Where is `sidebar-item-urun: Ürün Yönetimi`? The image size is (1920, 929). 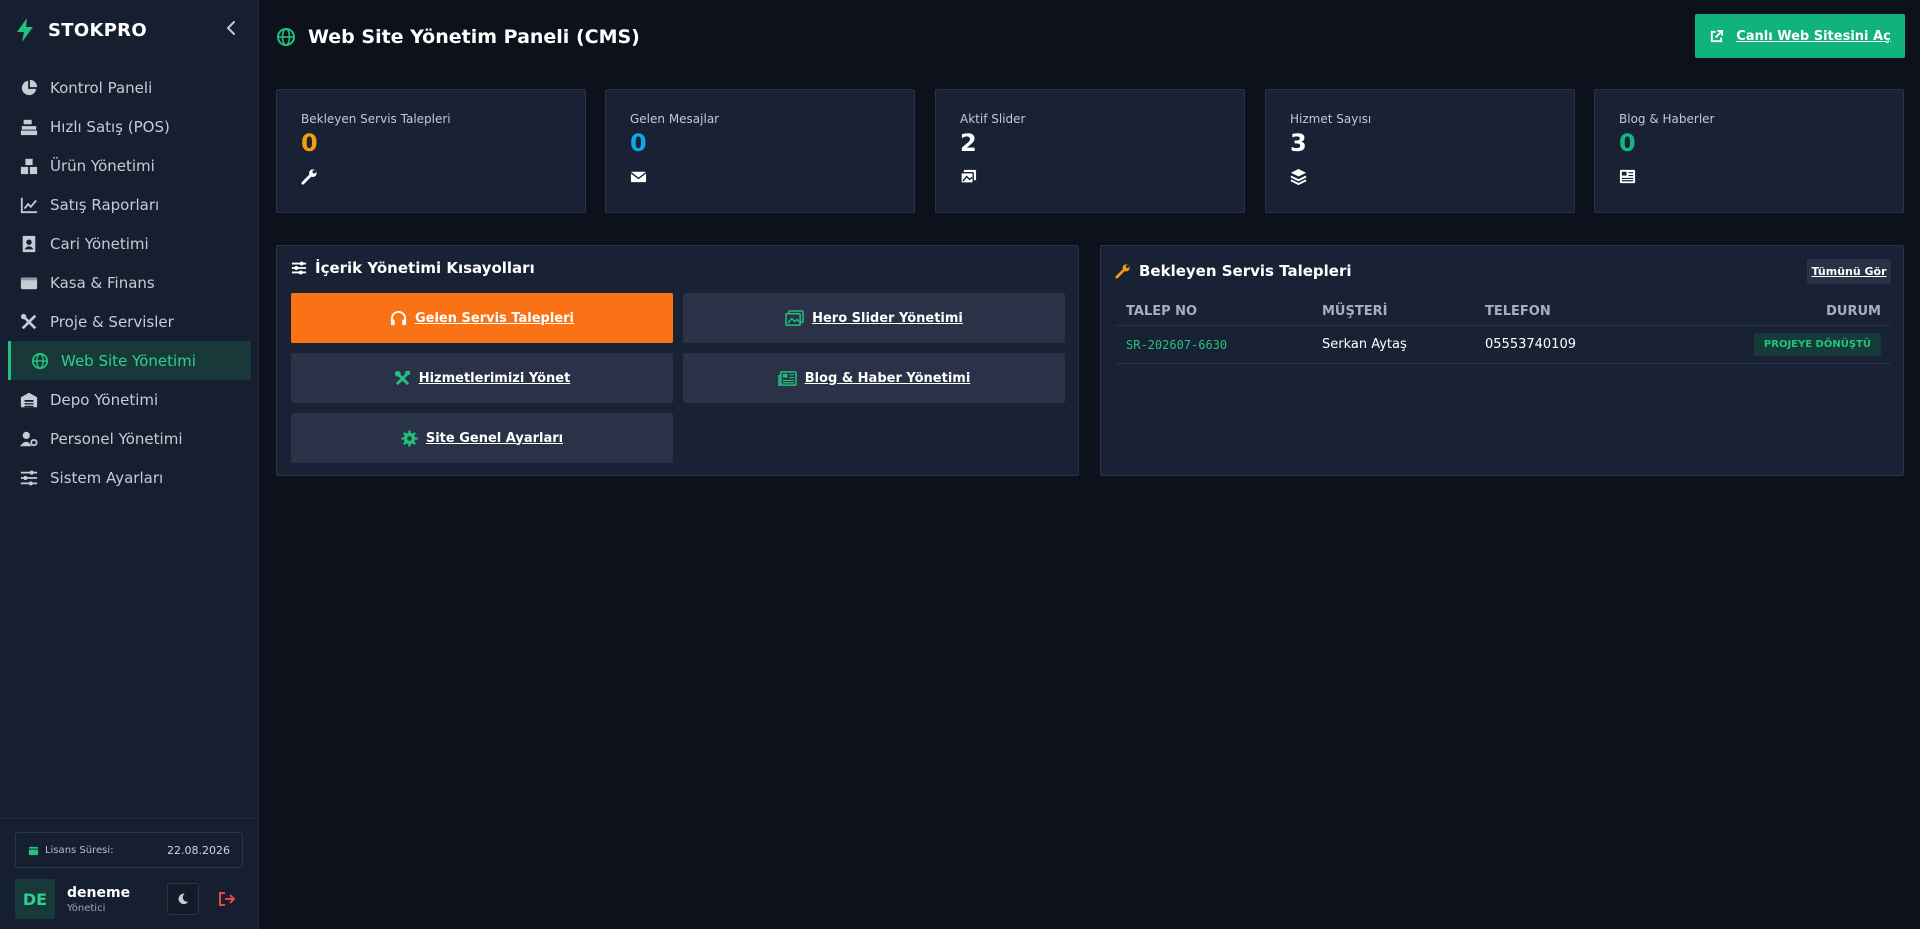 sidebar-item-urun: Ürün Yönetimi is located at coordinates (129, 165).